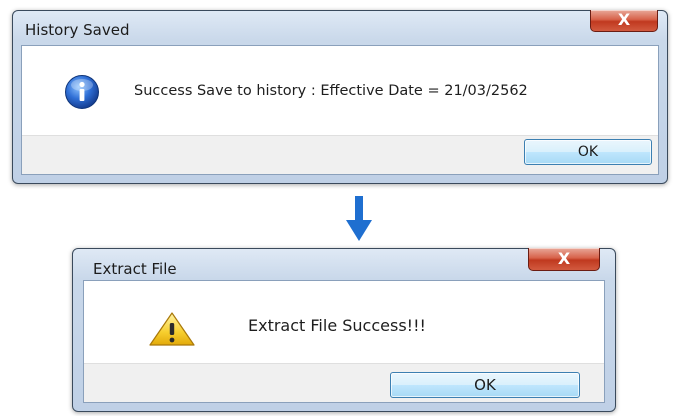  What do you see at coordinates (359, 218) in the screenshot?
I see `down-arrow-icon` at bounding box center [359, 218].